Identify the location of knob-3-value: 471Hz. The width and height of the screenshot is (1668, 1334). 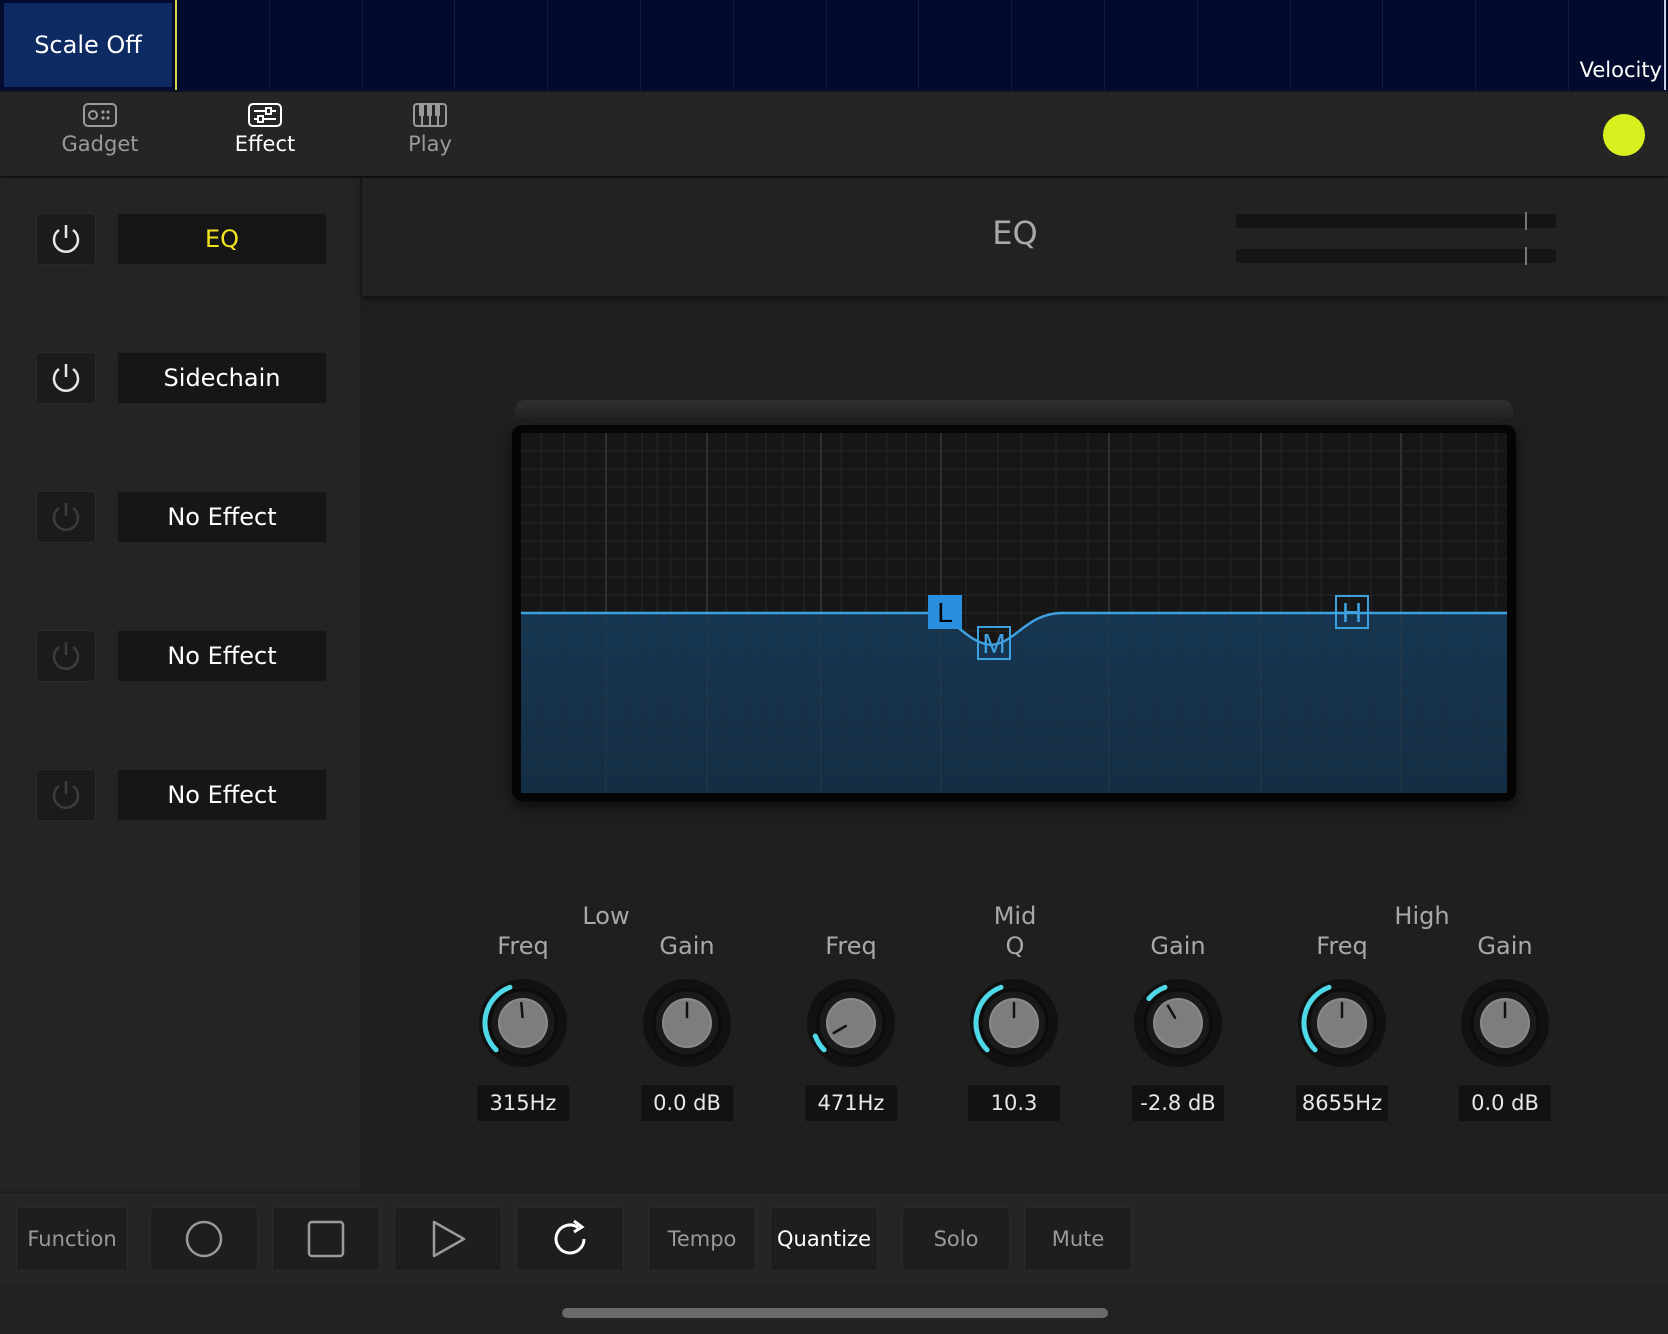
(851, 1103).